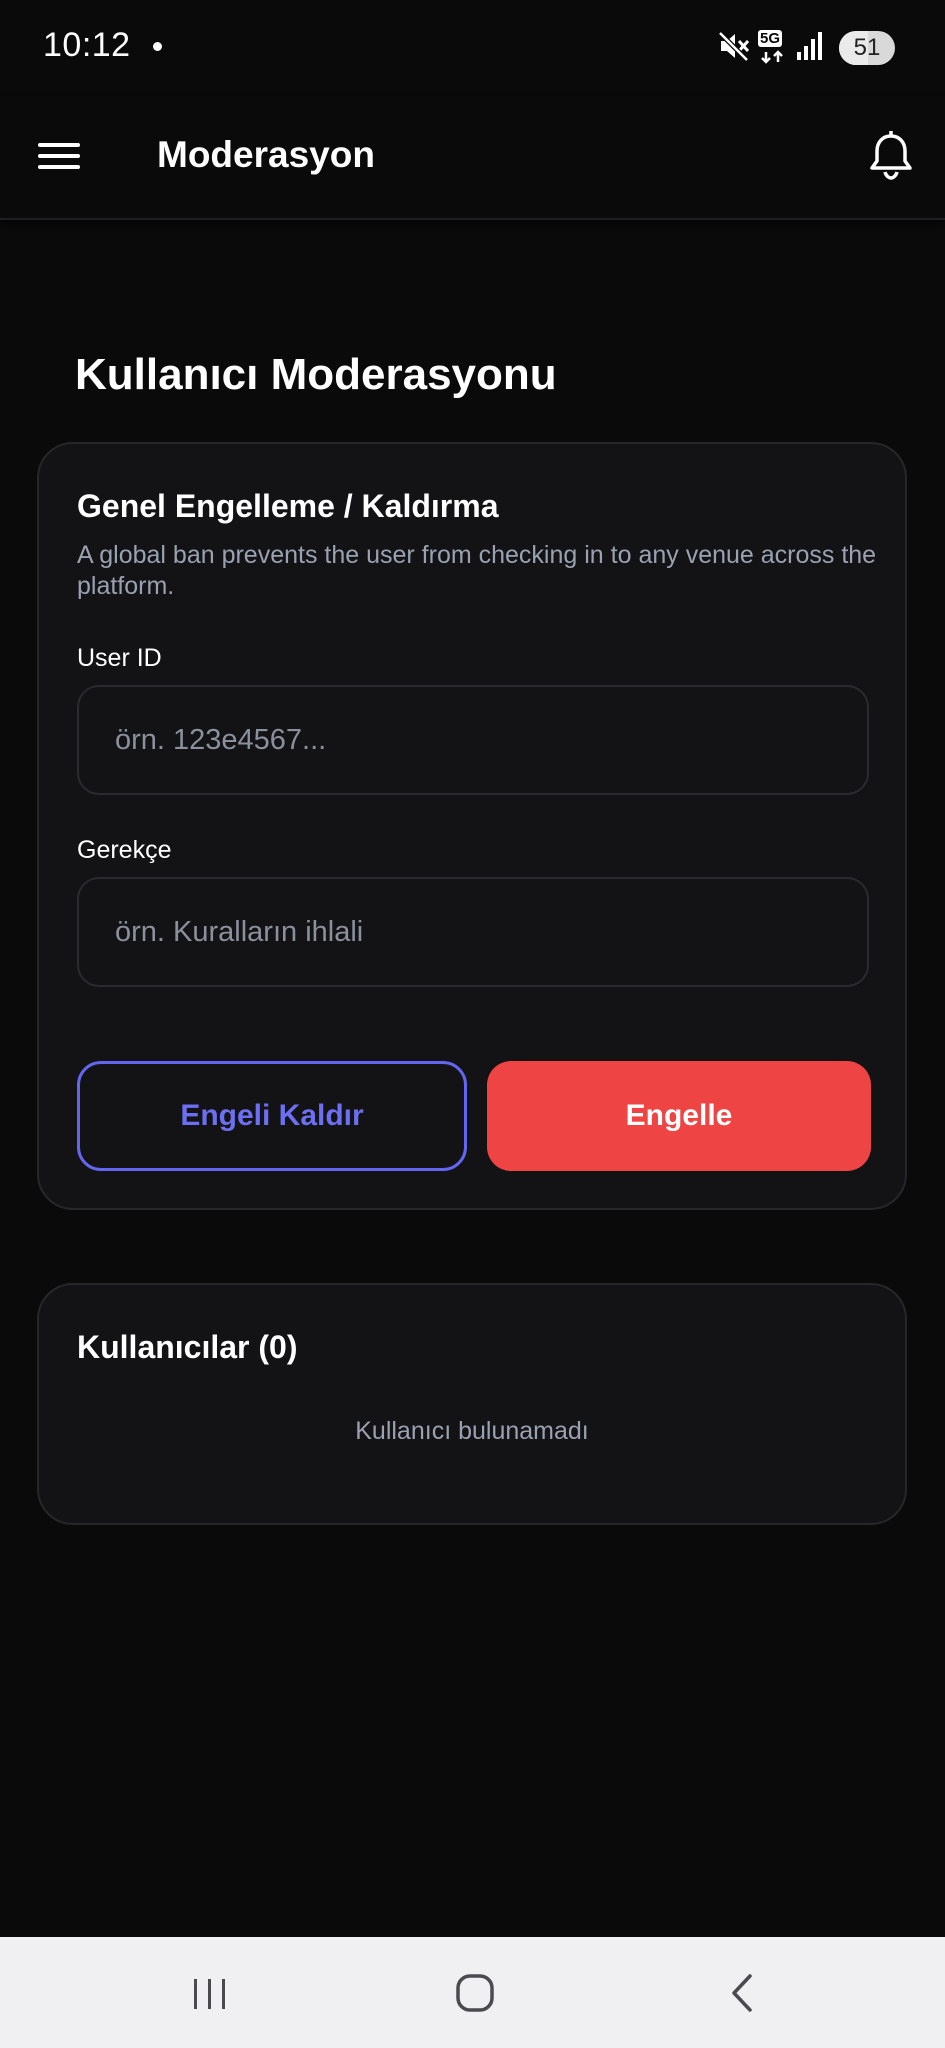 Image resolution: width=945 pixels, height=2048 pixels. I want to click on recents-icon, so click(209, 1994).